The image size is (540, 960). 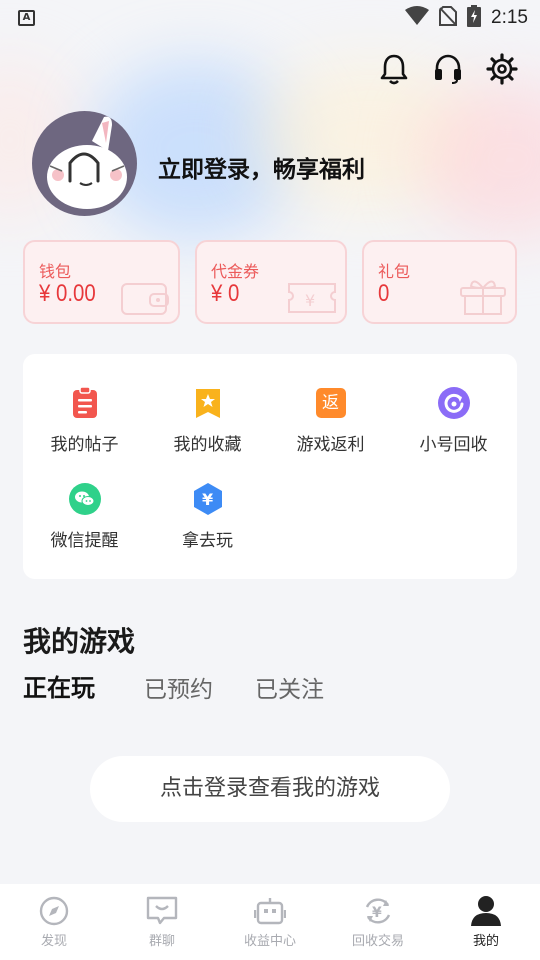 I want to click on nav-label-discover: 发现, so click(x=53, y=941).